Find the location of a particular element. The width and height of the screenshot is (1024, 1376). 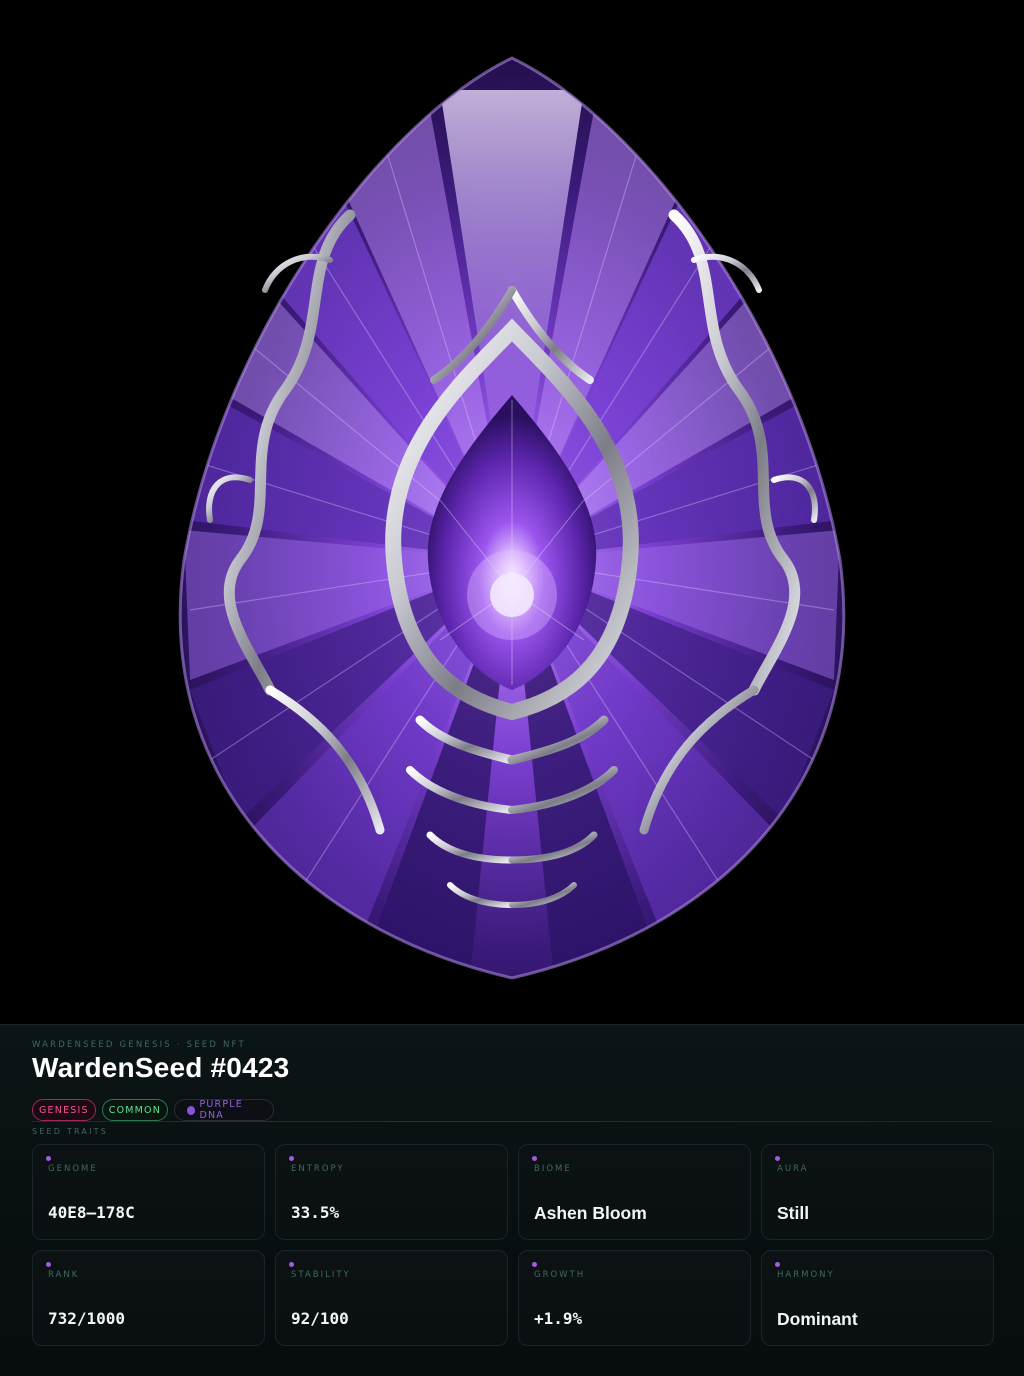

trait-label: ENTROPY is located at coordinates (318, 1169).